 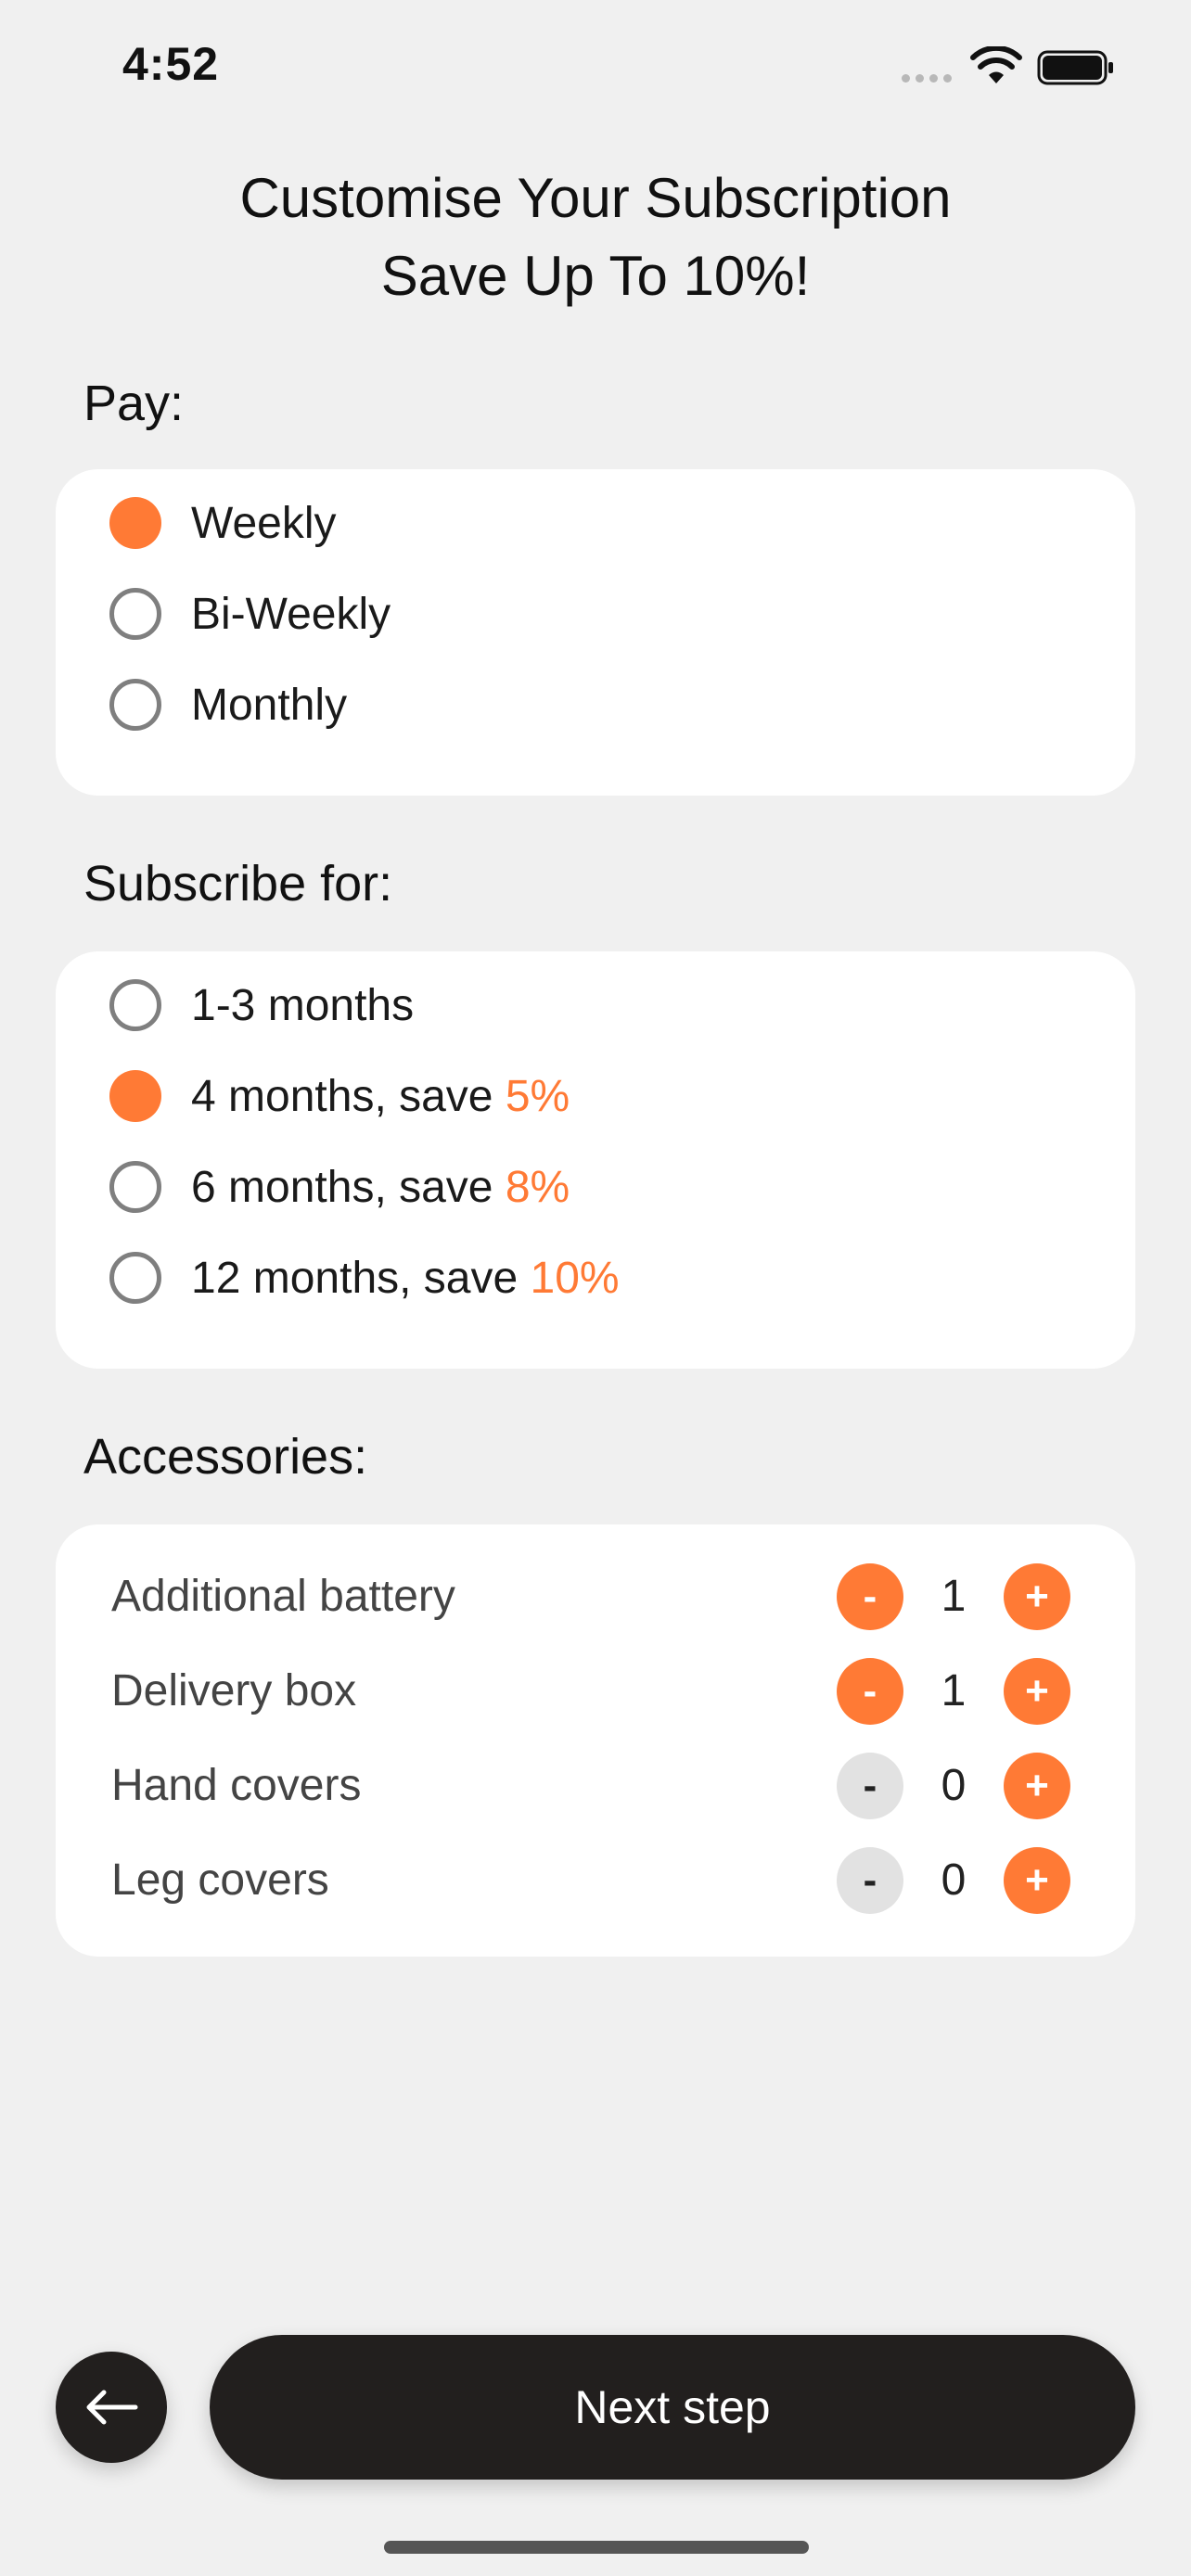 What do you see at coordinates (171, 64) in the screenshot?
I see `status-time: 4:52` at bounding box center [171, 64].